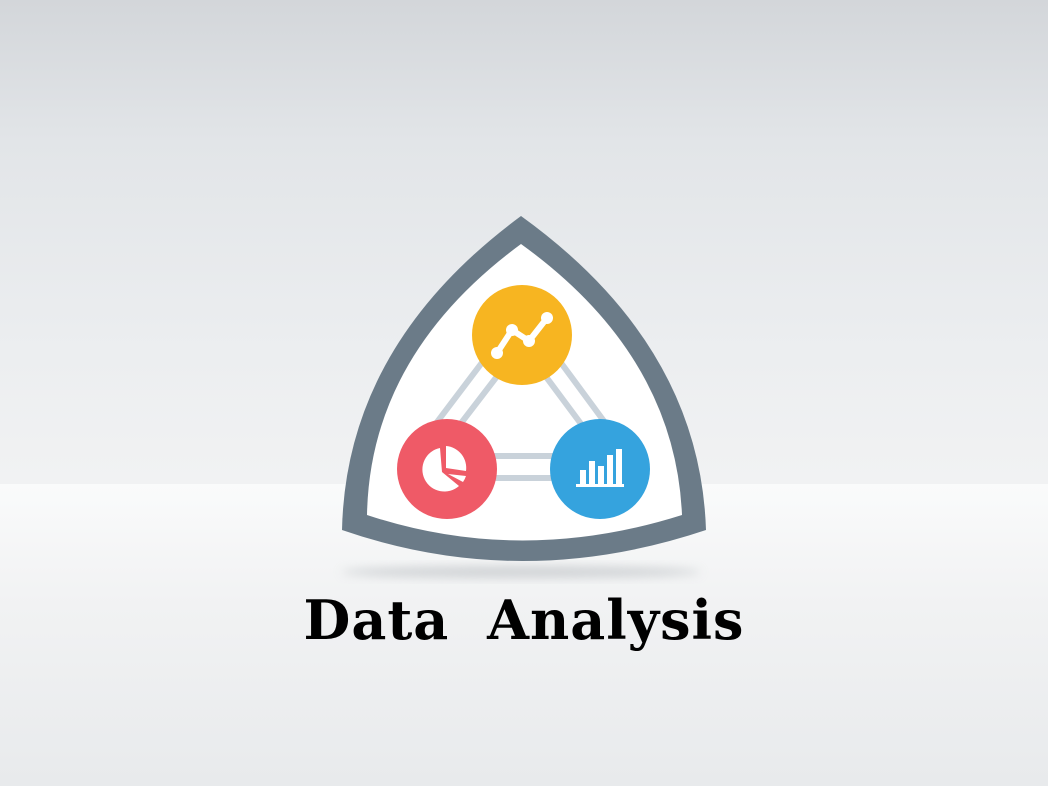 The image size is (1048, 786). I want to click on pie-chart-node, so click(447, 469).